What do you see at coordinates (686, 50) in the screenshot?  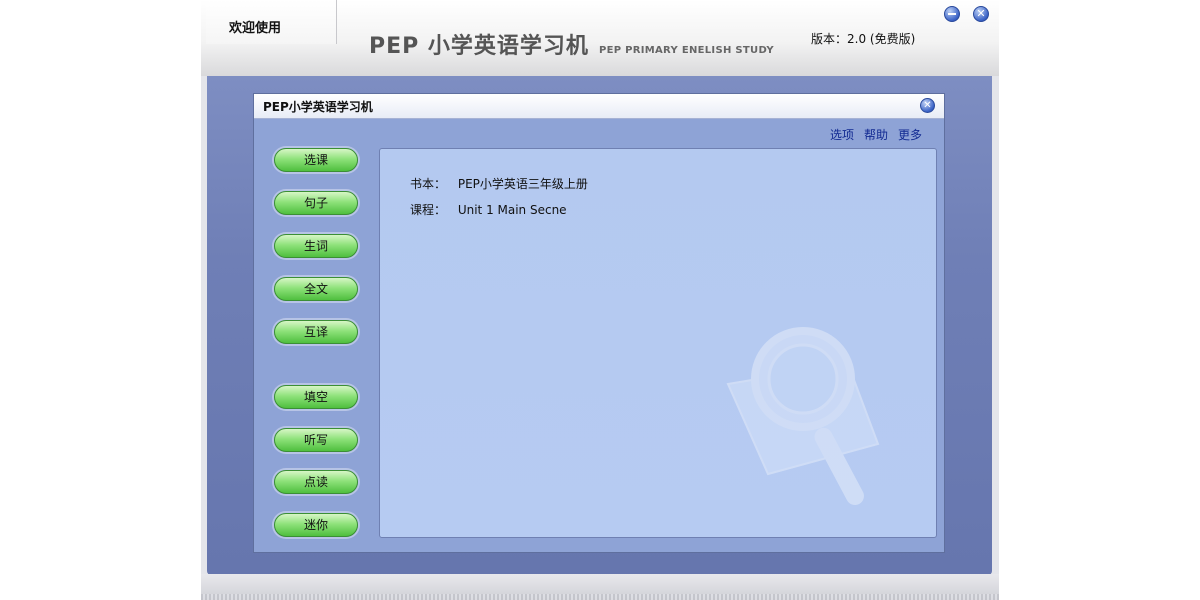 I see `logo-subtitle: PEP PRIMARY ENELISH STUDY` at bounding box center [686, 50].